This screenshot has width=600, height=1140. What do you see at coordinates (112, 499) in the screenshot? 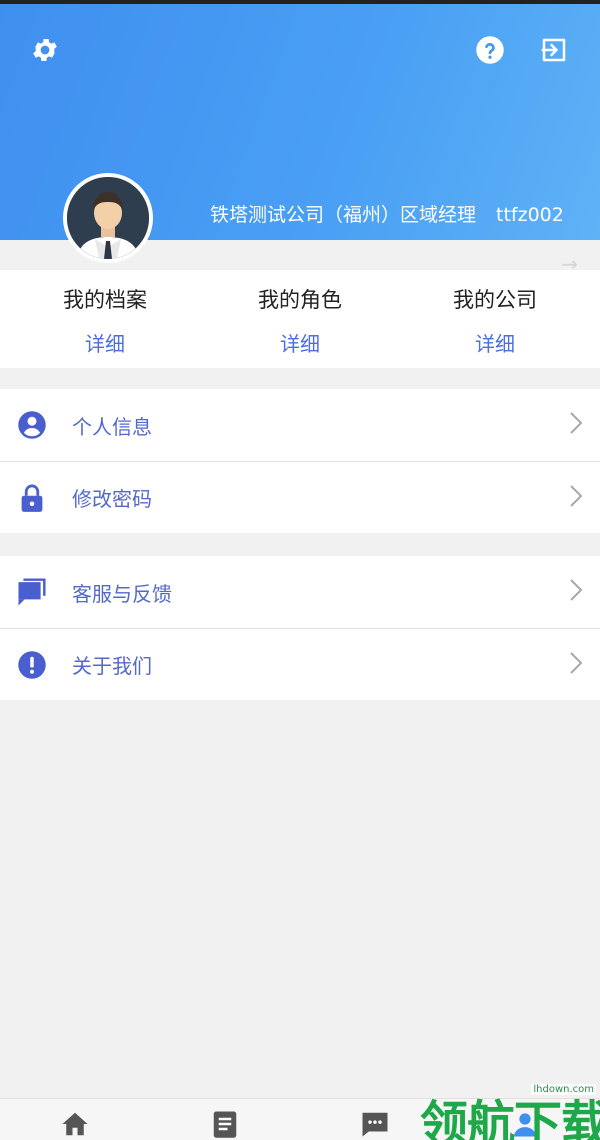
I see `menu-item-label: 修改密码` at bounding box center [112, 499].